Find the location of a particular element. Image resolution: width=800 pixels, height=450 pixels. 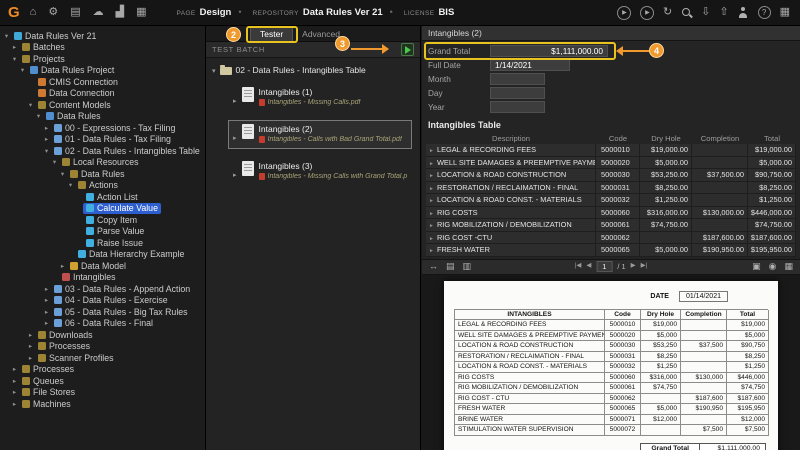

tree-item: Data Hierarchy Example is located at coordinates (102, 255).